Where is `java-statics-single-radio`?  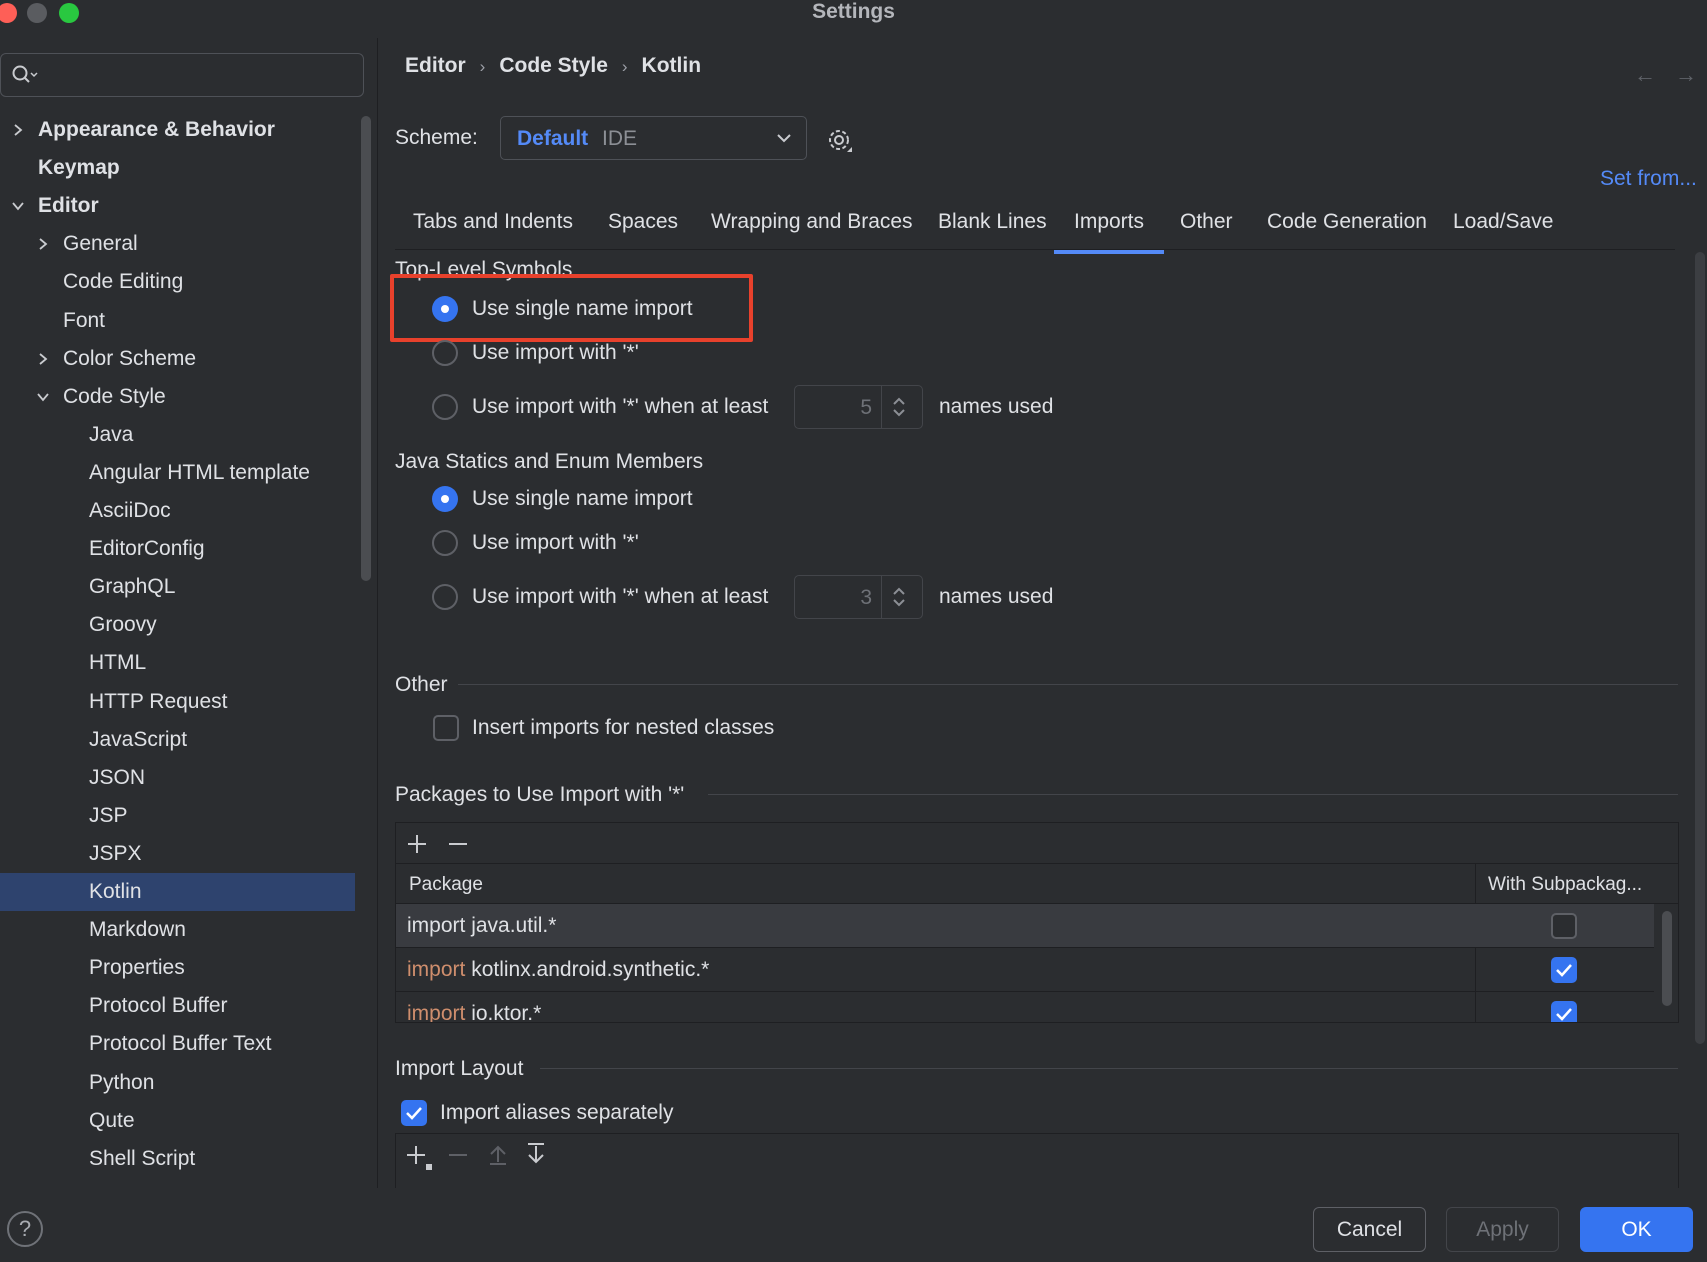 java-statics-single-radio is located at coordinates (445, 499).